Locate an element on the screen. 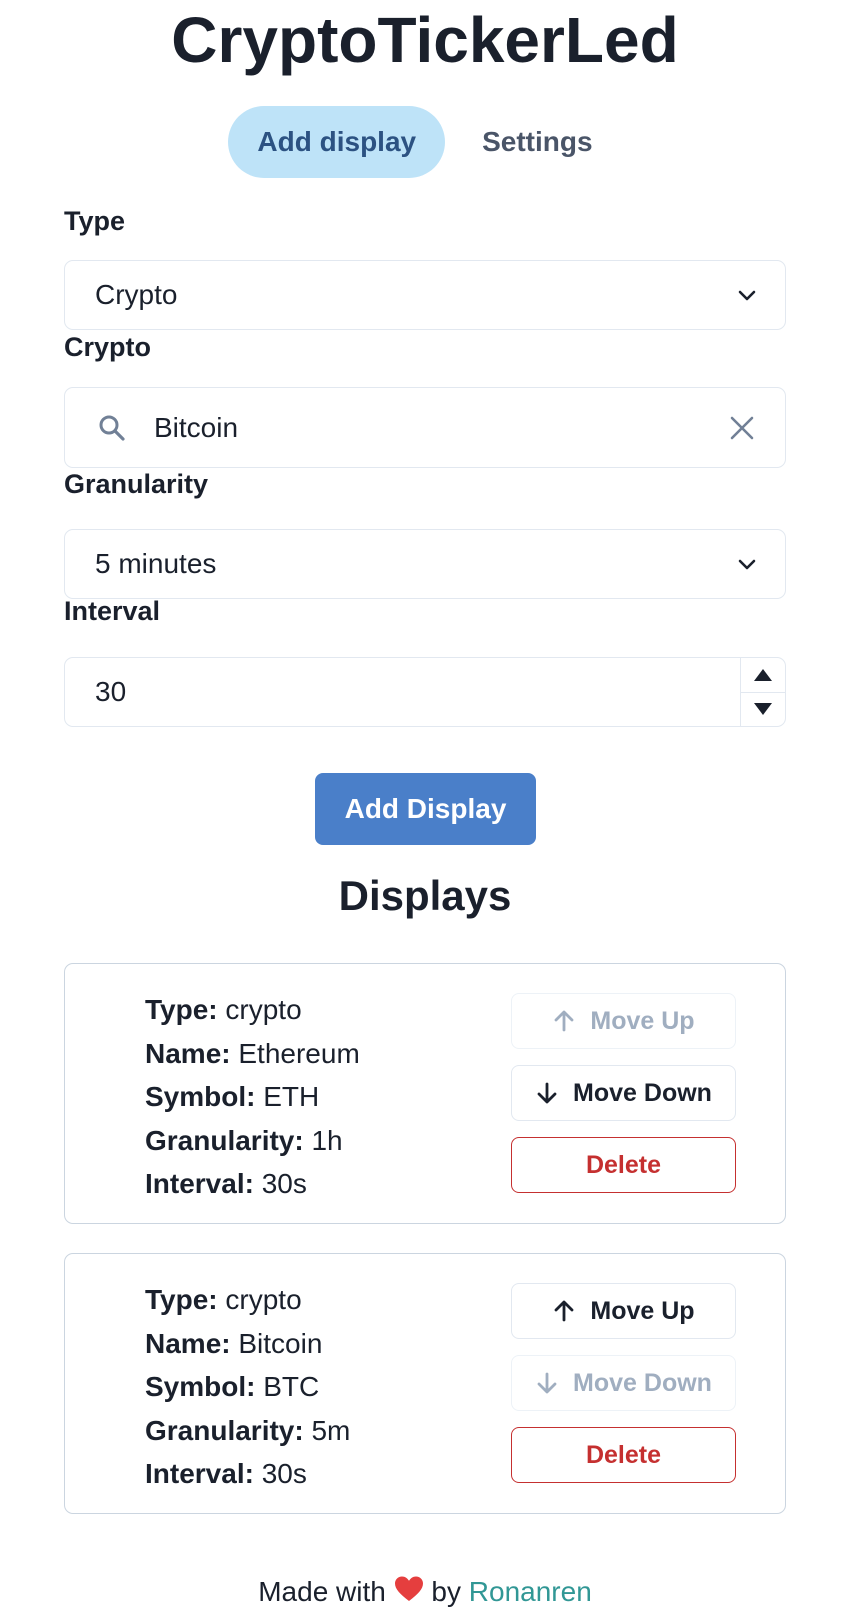 The width and height of the screenshot is (850, 1614). triangle-down-icon is located at coordinates (763, 709).